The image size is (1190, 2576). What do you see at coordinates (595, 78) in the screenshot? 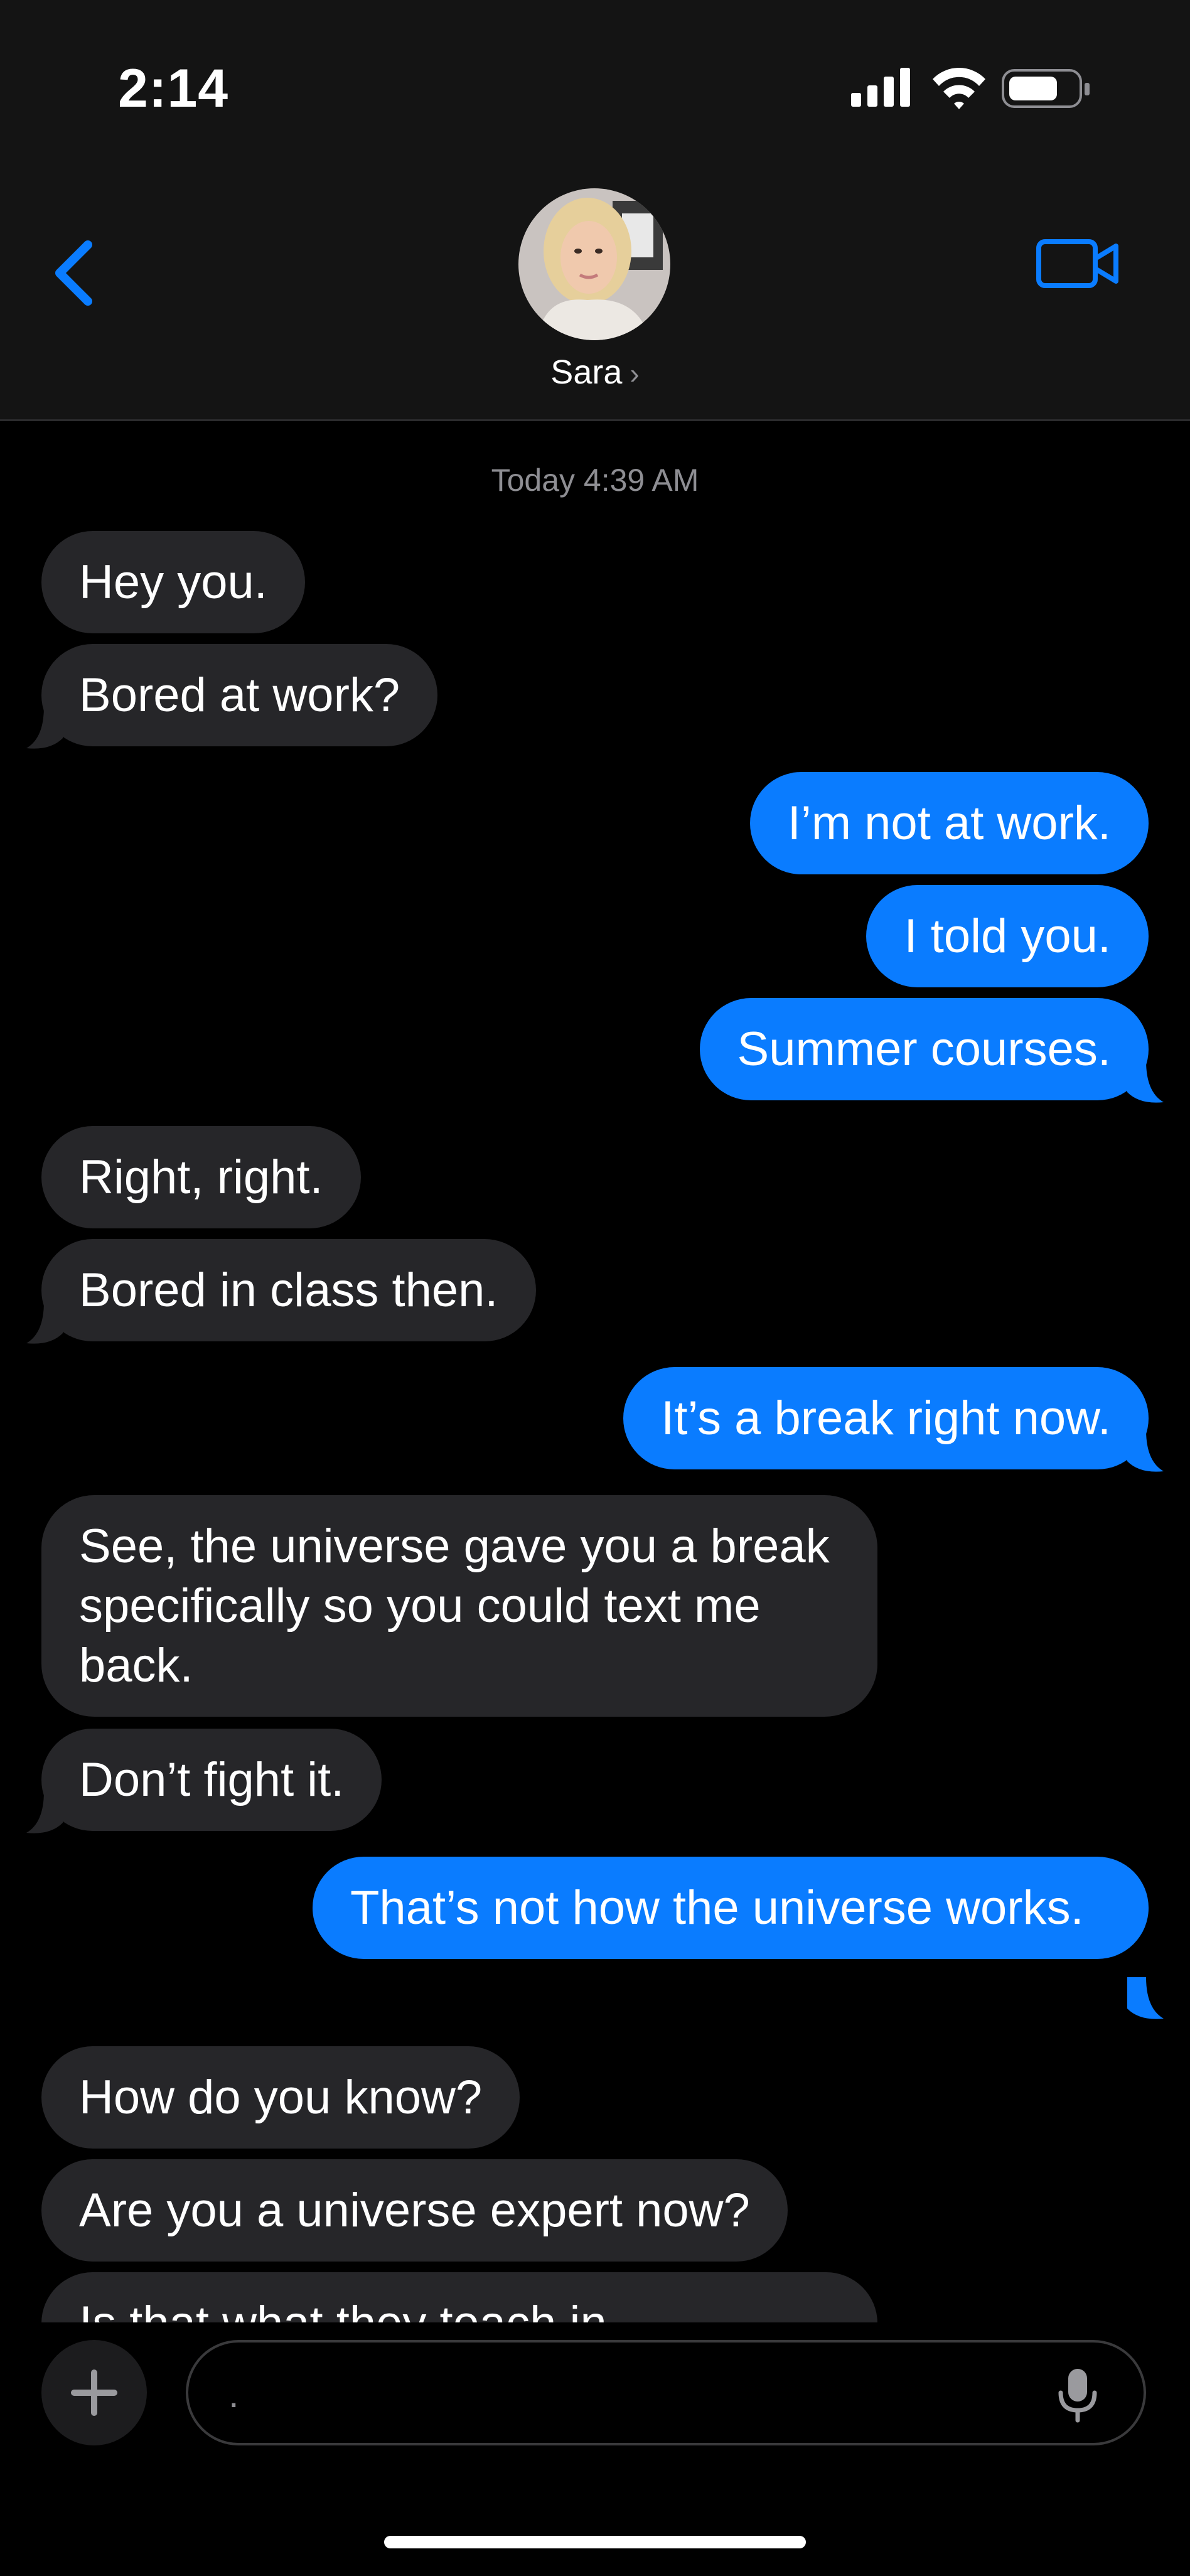
I see `status-bar: 2:14` at bounding box center [595, 78].